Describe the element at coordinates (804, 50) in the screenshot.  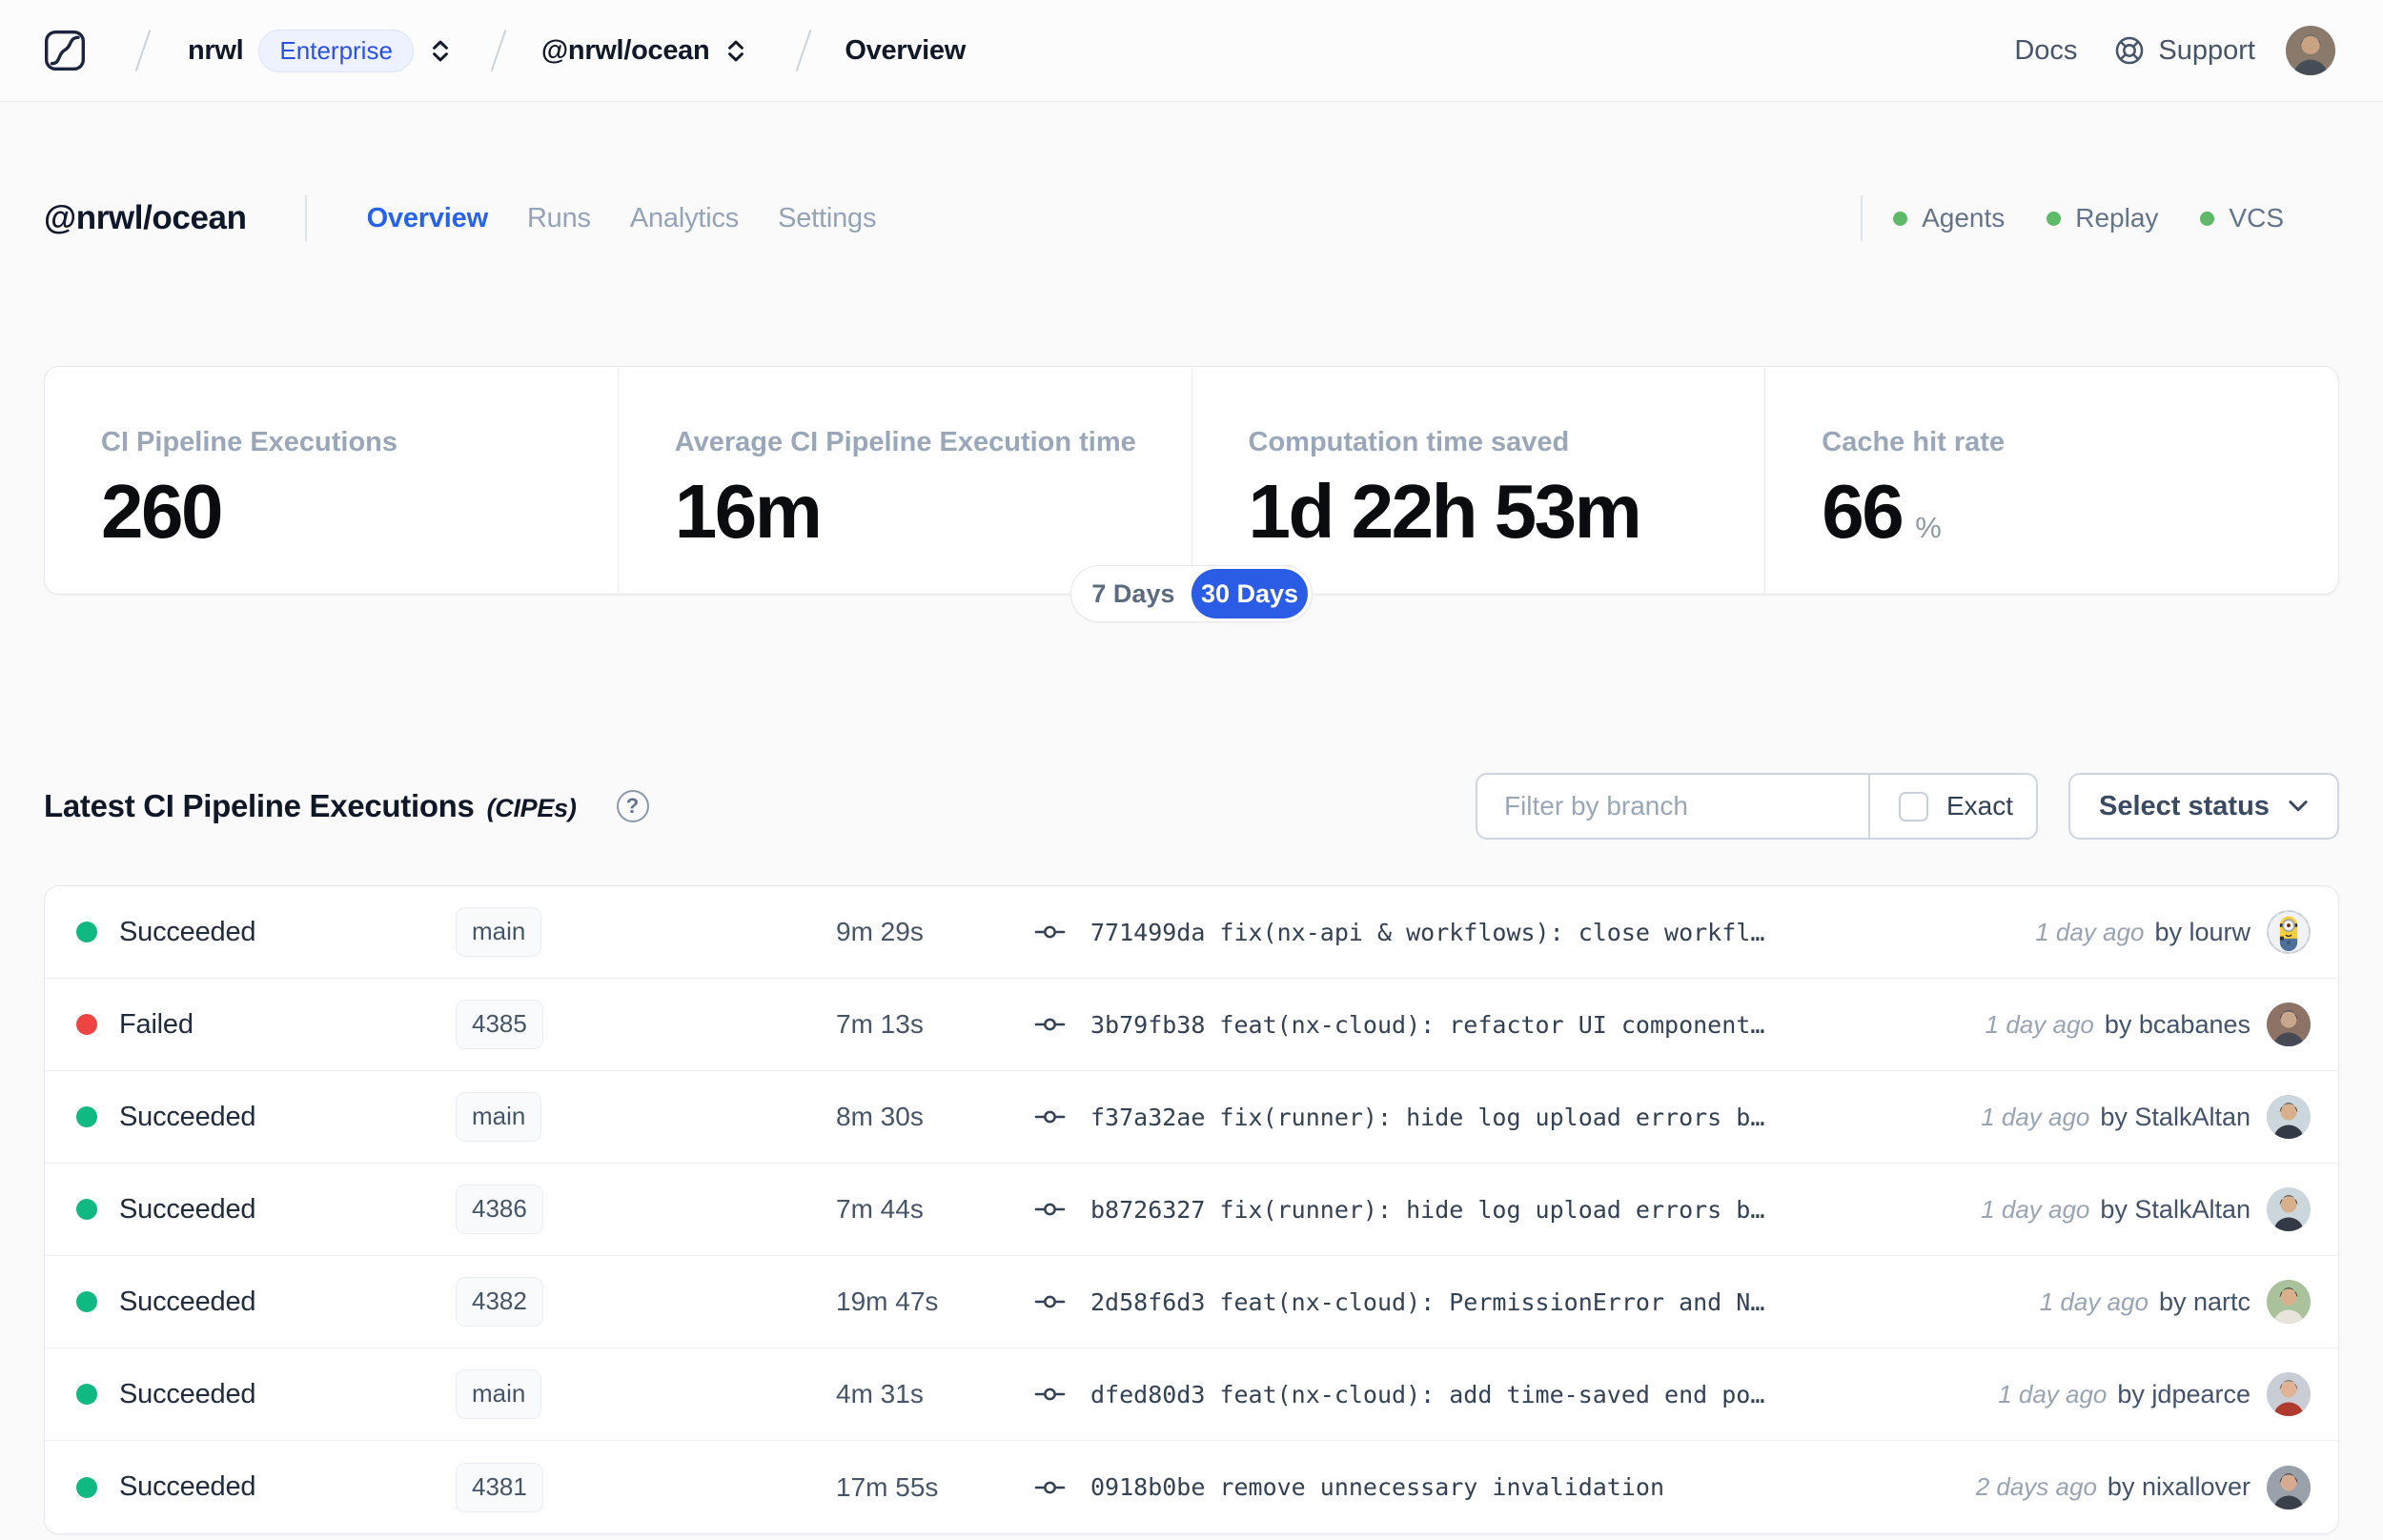
I see `breadcrumb-slash-icon` at that location.